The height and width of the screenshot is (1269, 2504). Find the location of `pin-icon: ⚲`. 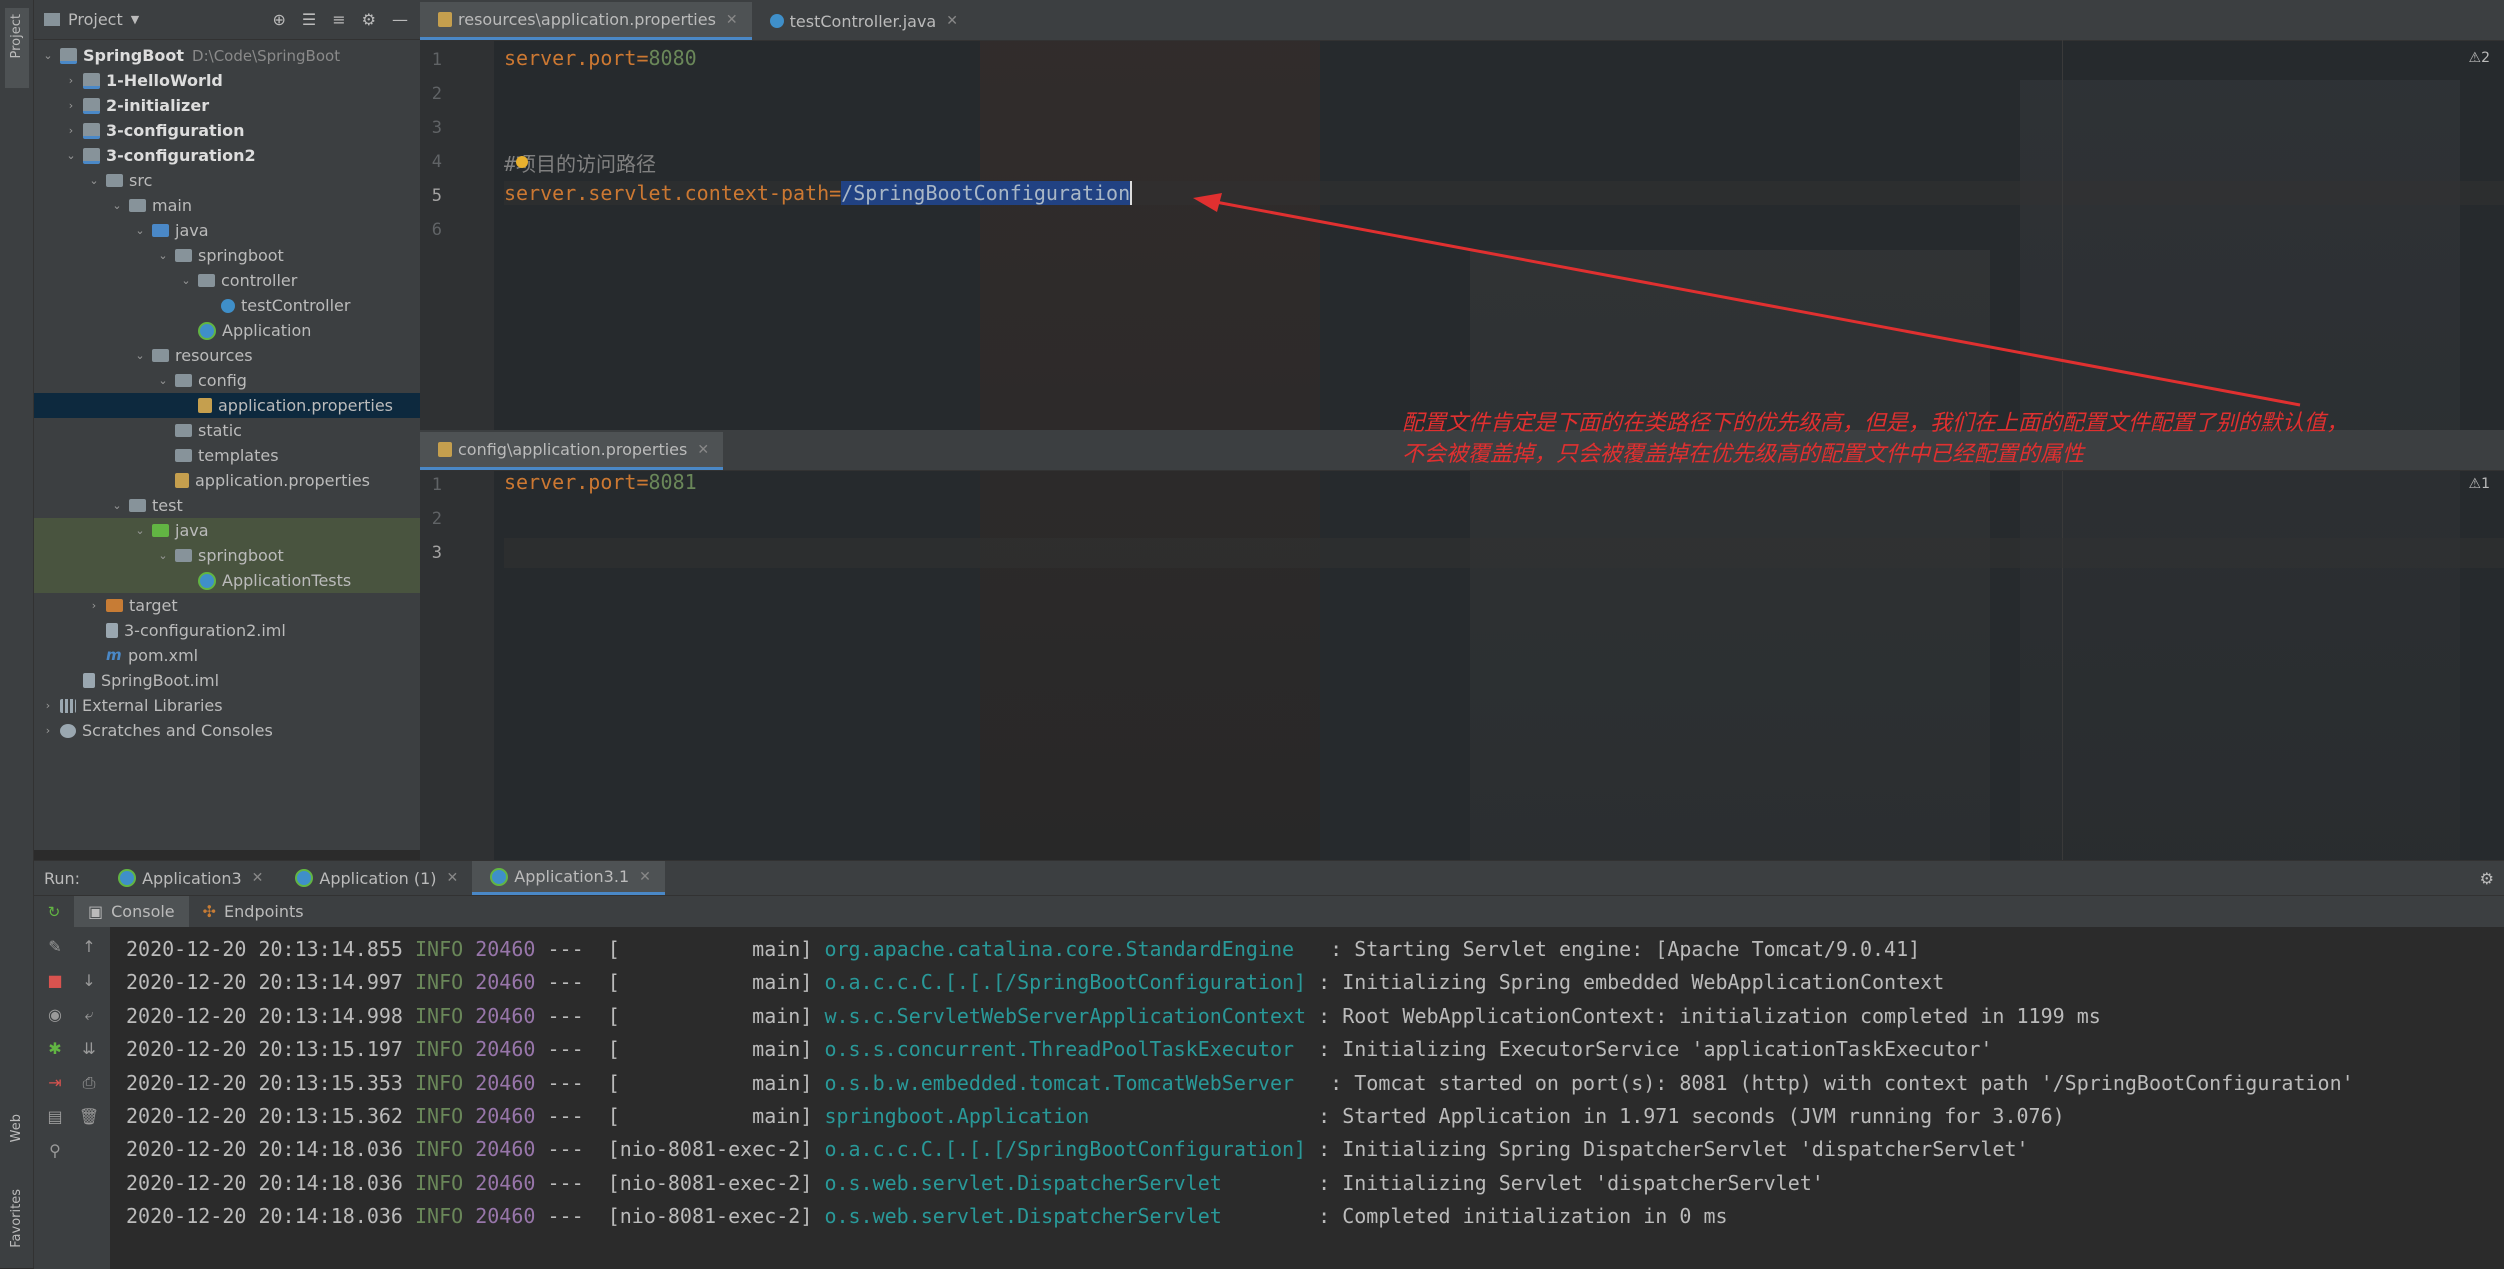

pin-icon: ⚲ is located at coordinates (55, 1151).